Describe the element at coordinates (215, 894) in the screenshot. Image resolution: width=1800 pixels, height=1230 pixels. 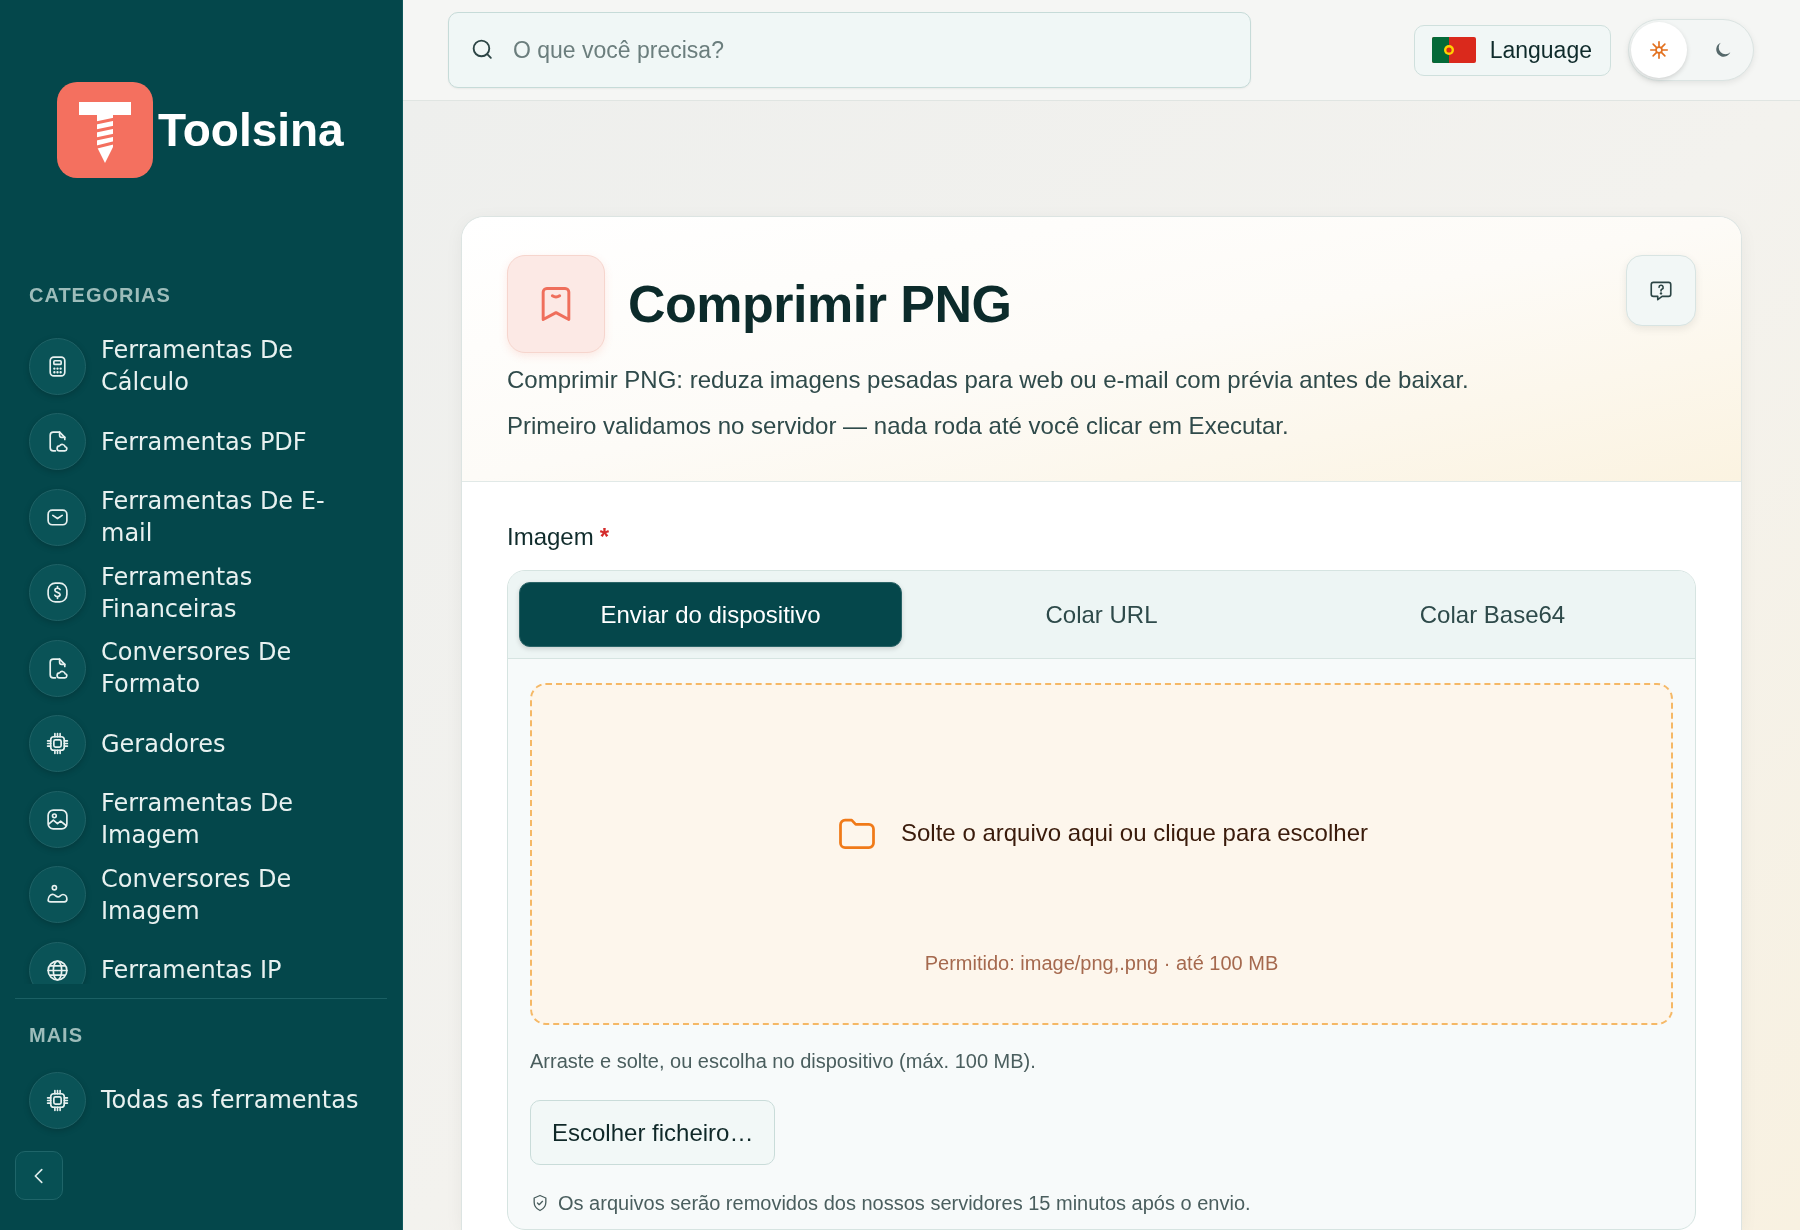
I see `sidebar-link: Conversores De Imagem` at that location.